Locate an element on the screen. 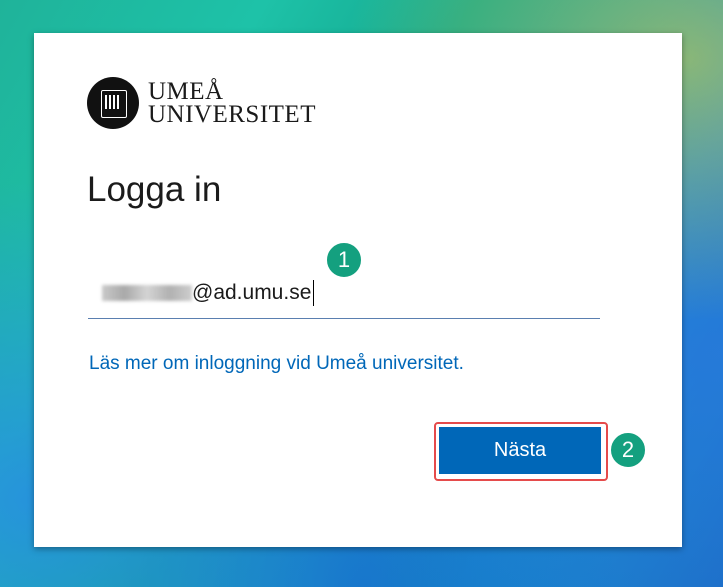 The width and height of the screenshot is (723, 587). page-title: Logga in is located at coordinates (154, 189).